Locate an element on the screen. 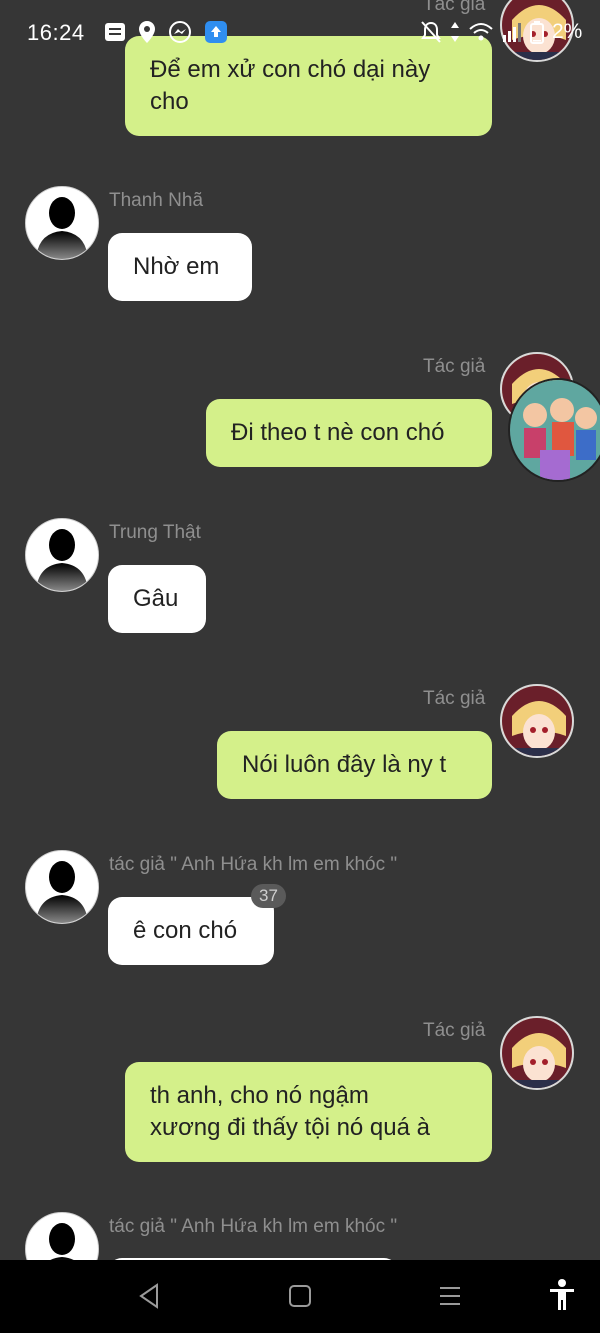 The image size is (600, 1333). message-text: Nhờ em is located at coordinates (176, 266).